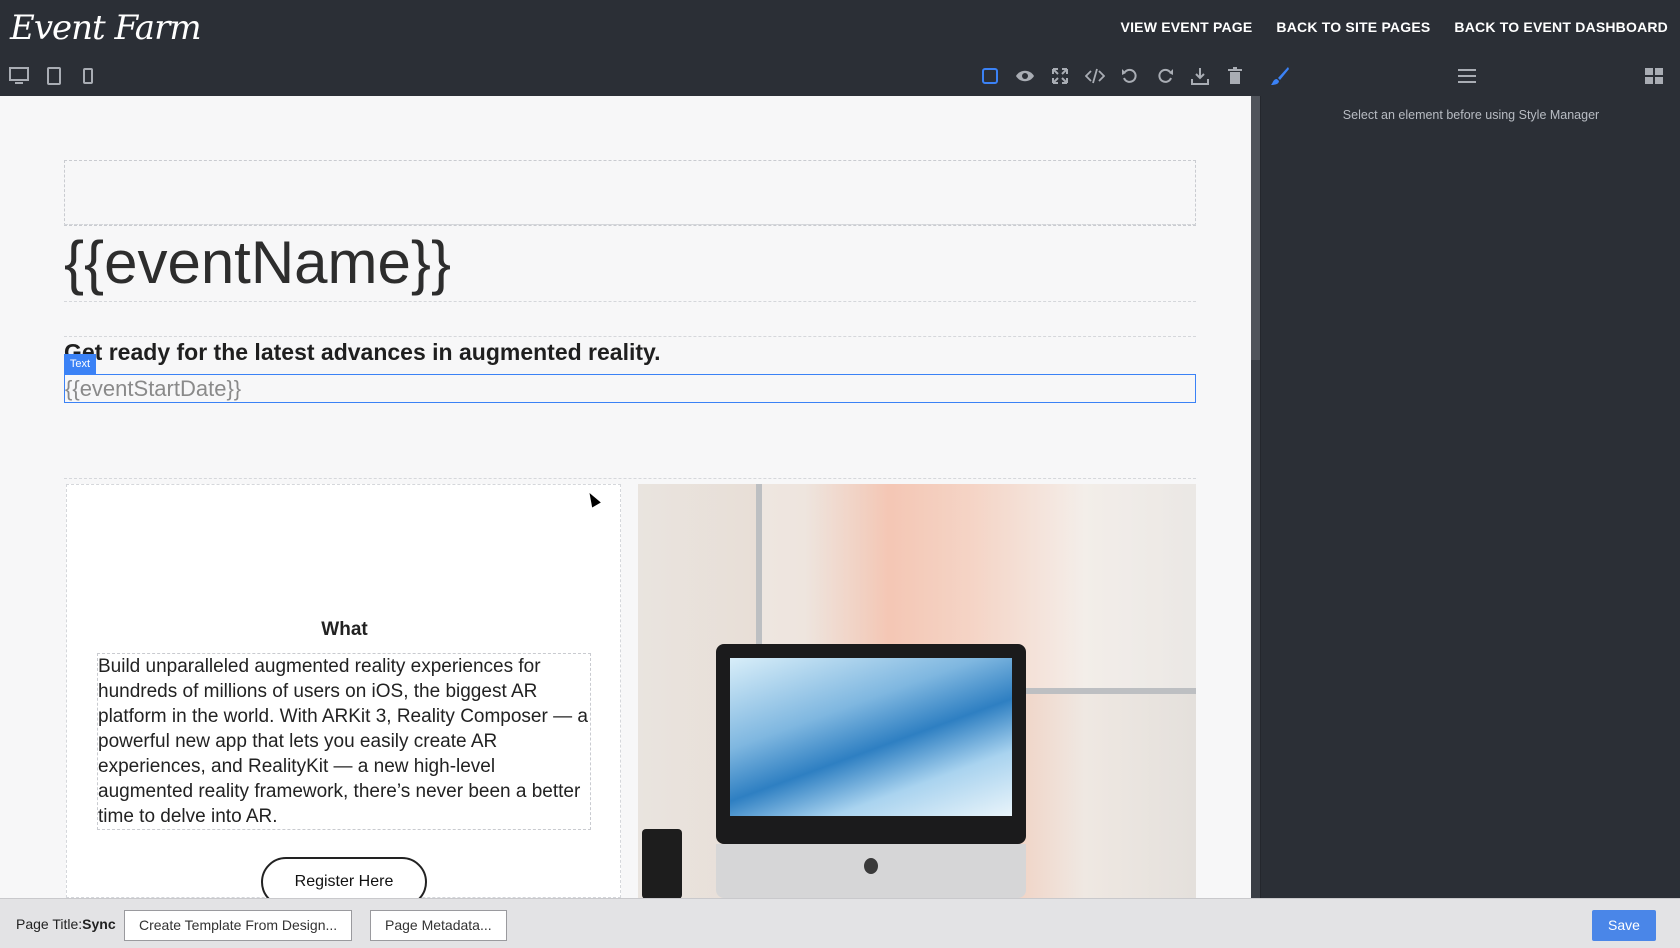  Describe the element at coordinates (1235, 76) in the screenshot. I see `trash-icon` at that location.